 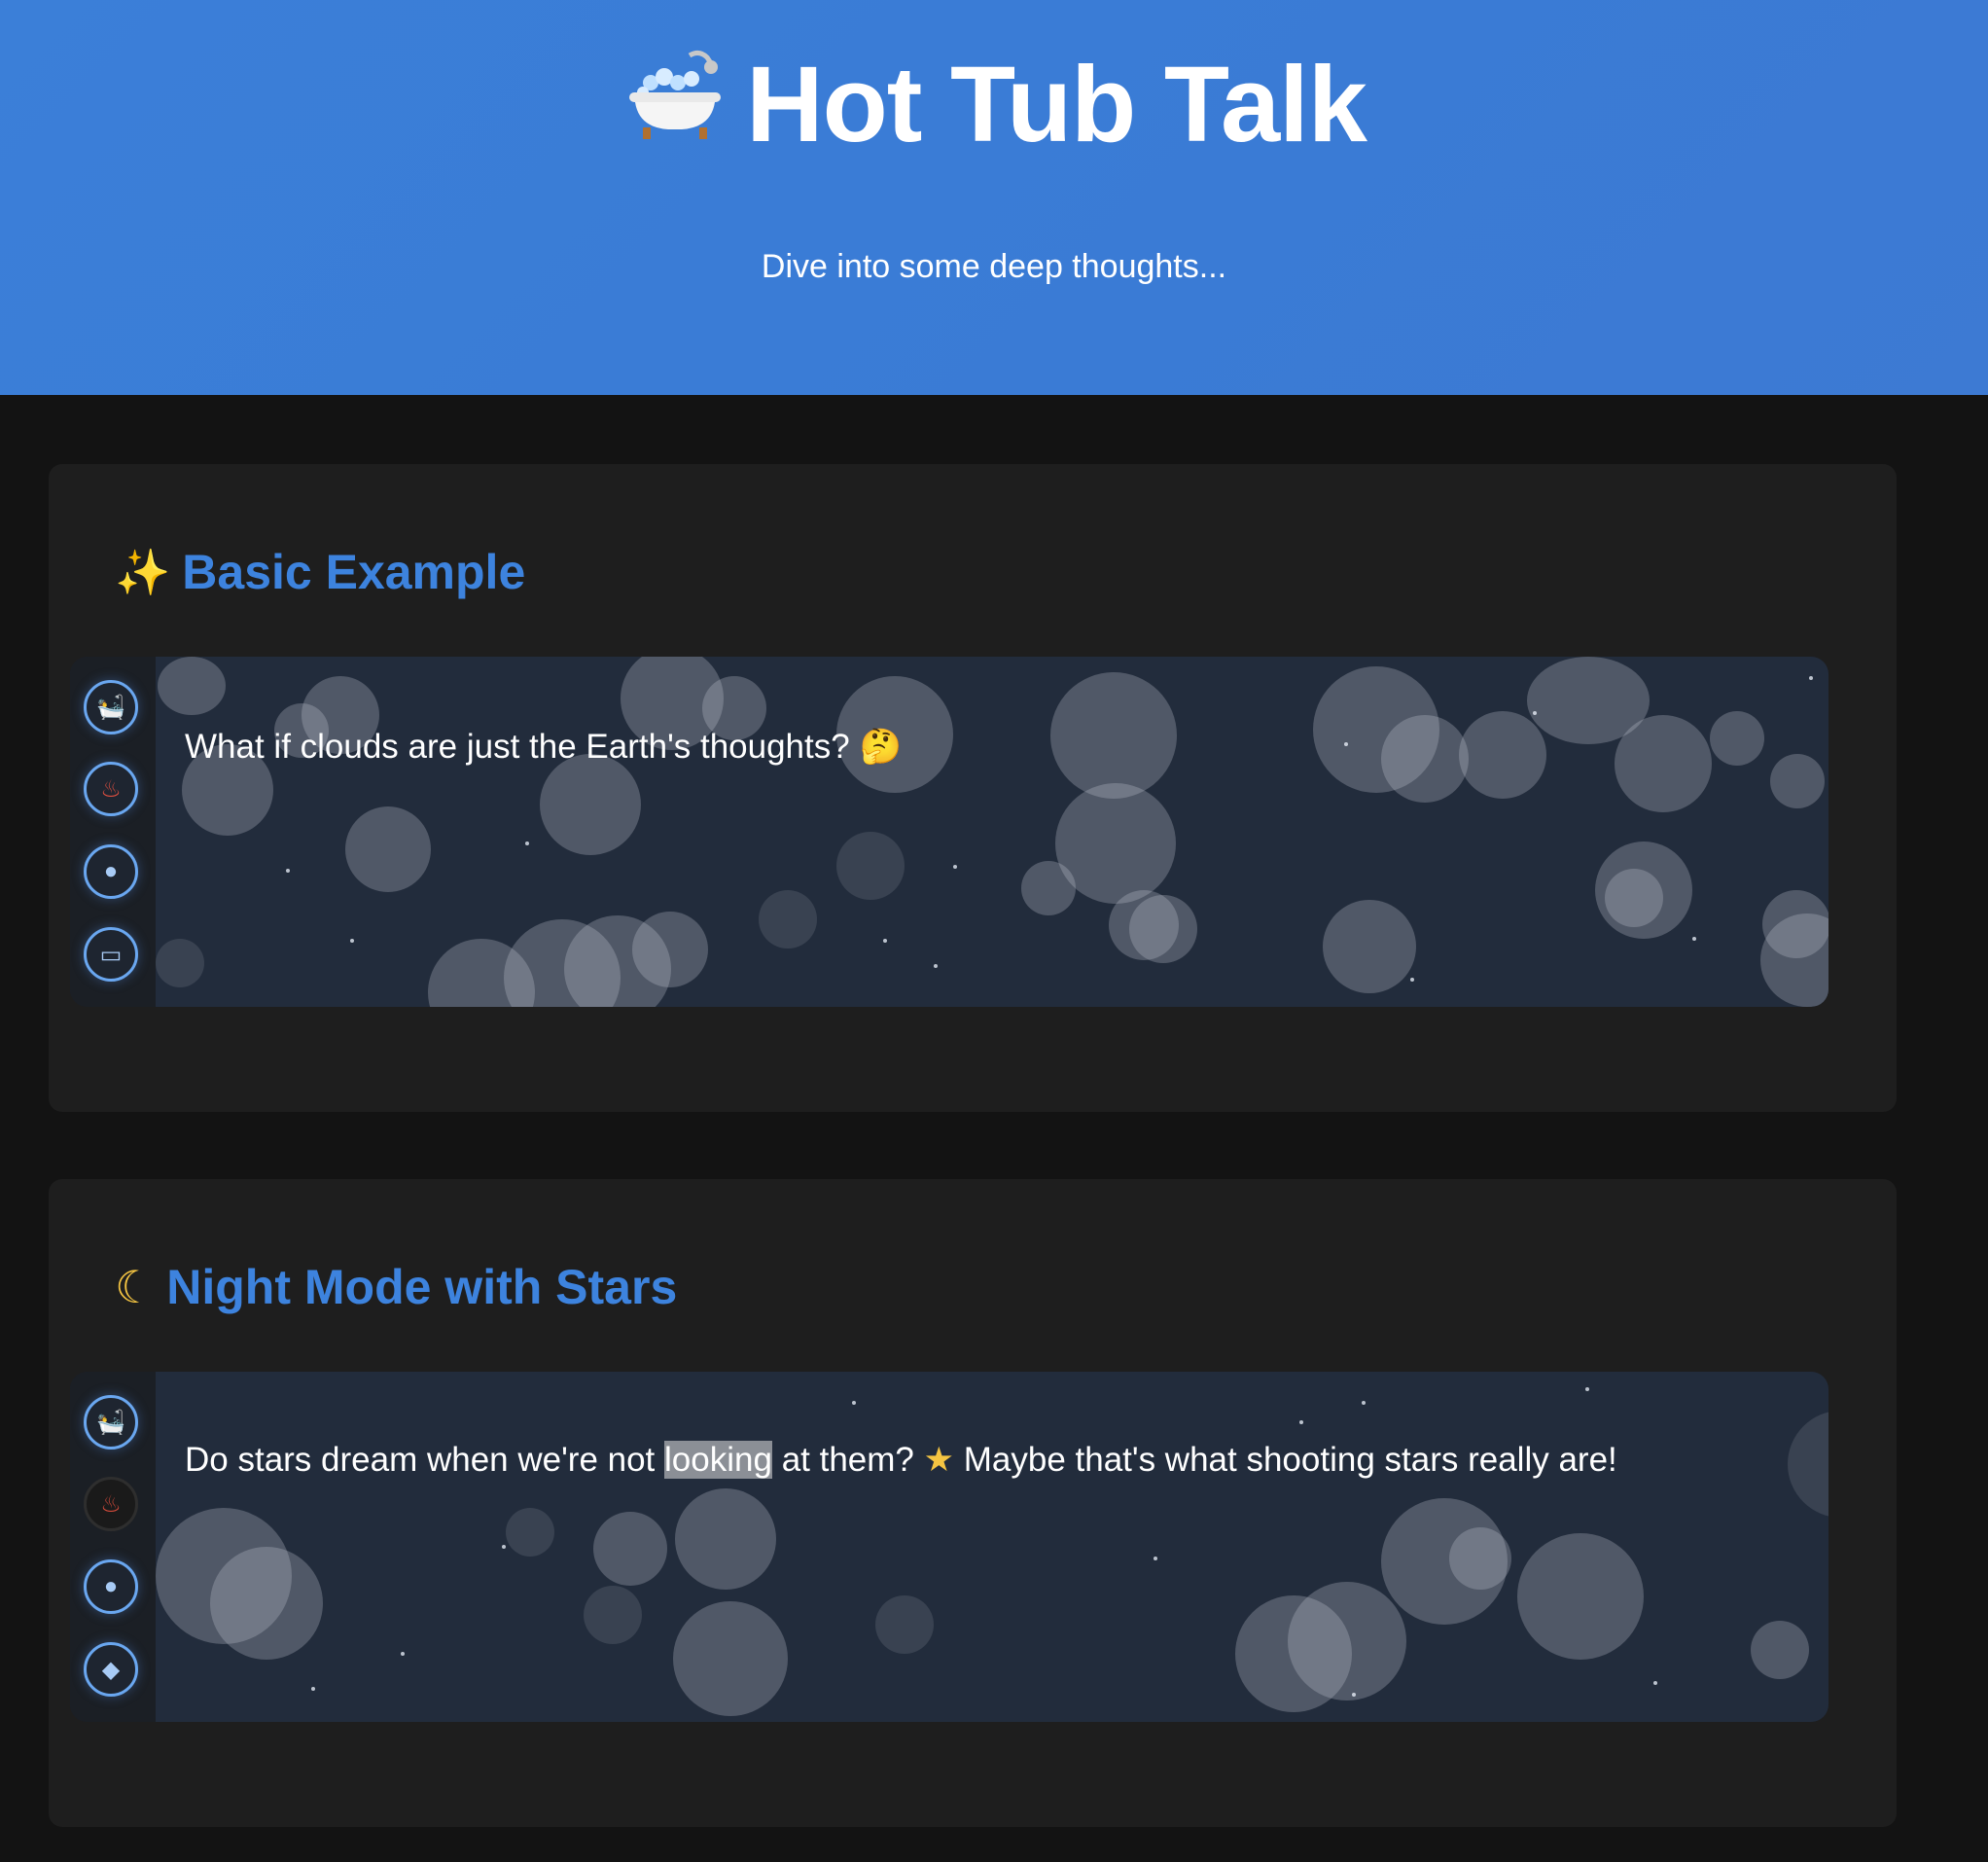 I want to click on highlighted-word: looking, so click(x=718, y=1460).